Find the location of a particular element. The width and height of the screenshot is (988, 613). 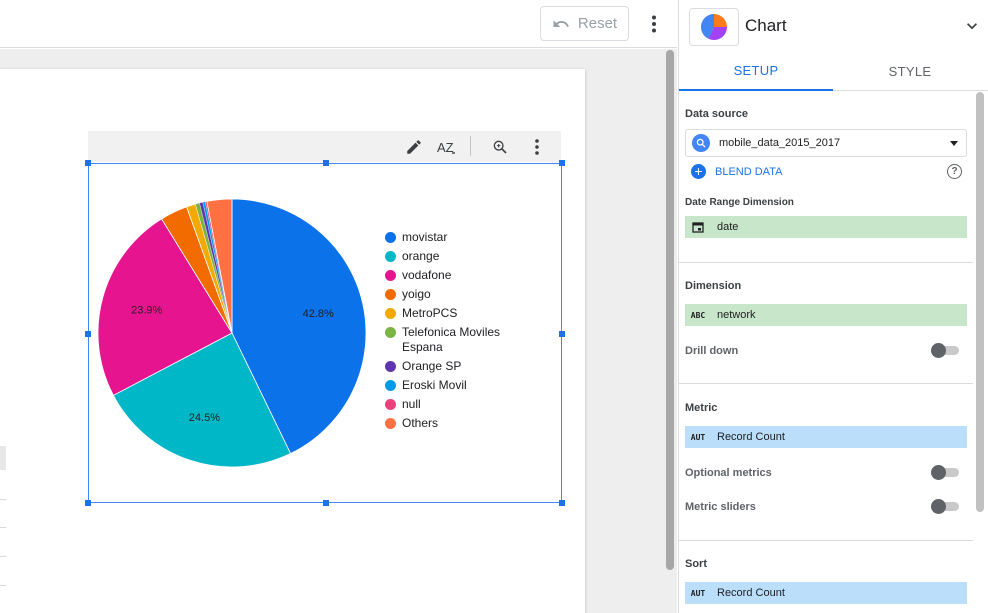

legend-label: yoigo is located at coordinates (416, 294).